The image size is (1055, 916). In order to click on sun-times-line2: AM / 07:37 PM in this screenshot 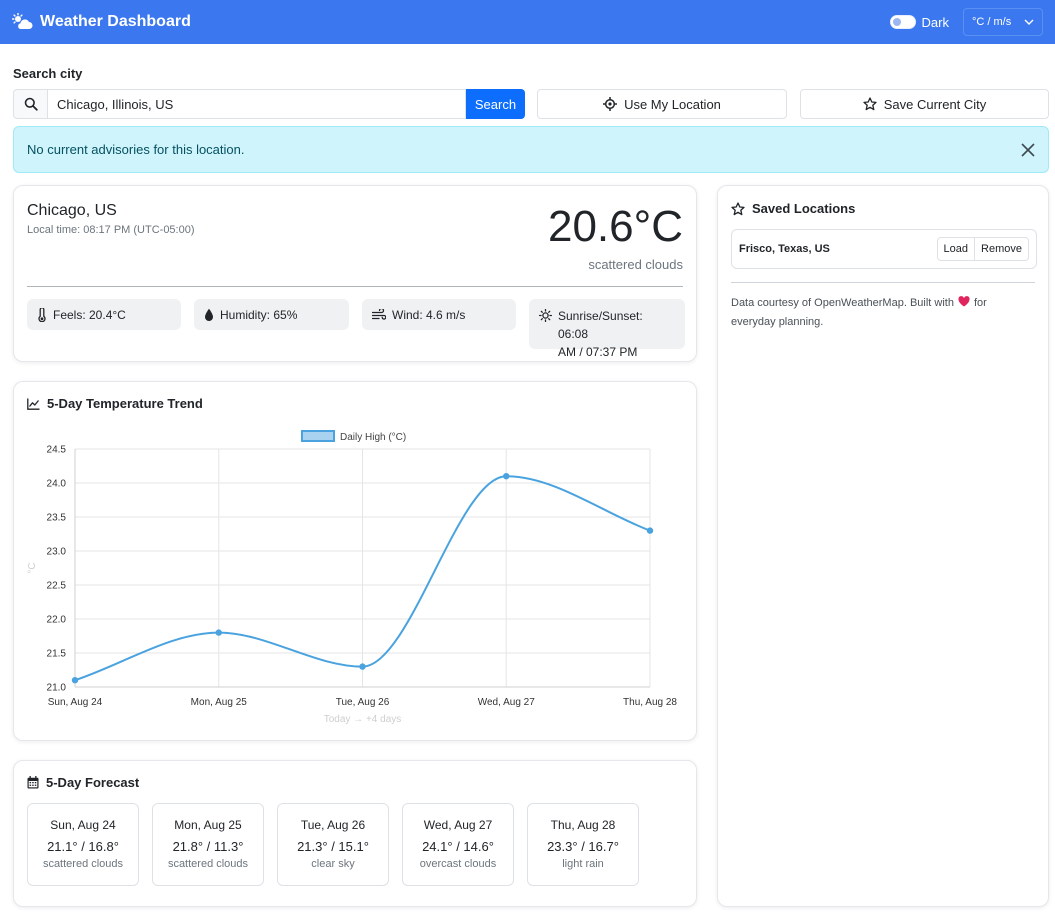, I will do `click(598, 352)`.